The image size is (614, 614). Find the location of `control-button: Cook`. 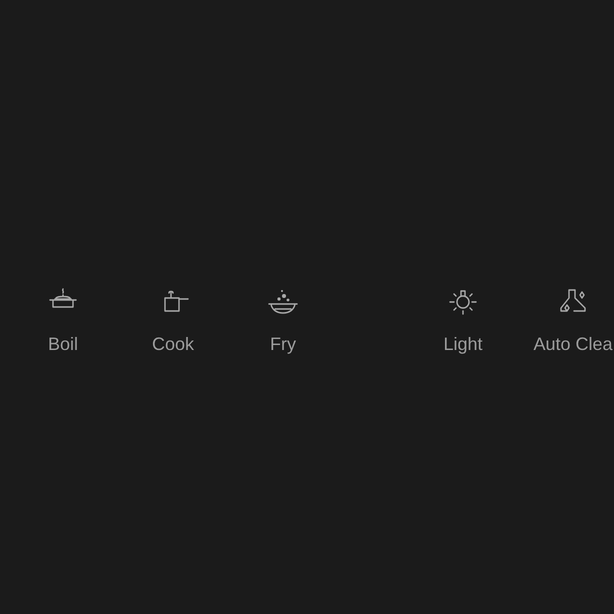

control-button: Cook is located at coordinates (173, 320).